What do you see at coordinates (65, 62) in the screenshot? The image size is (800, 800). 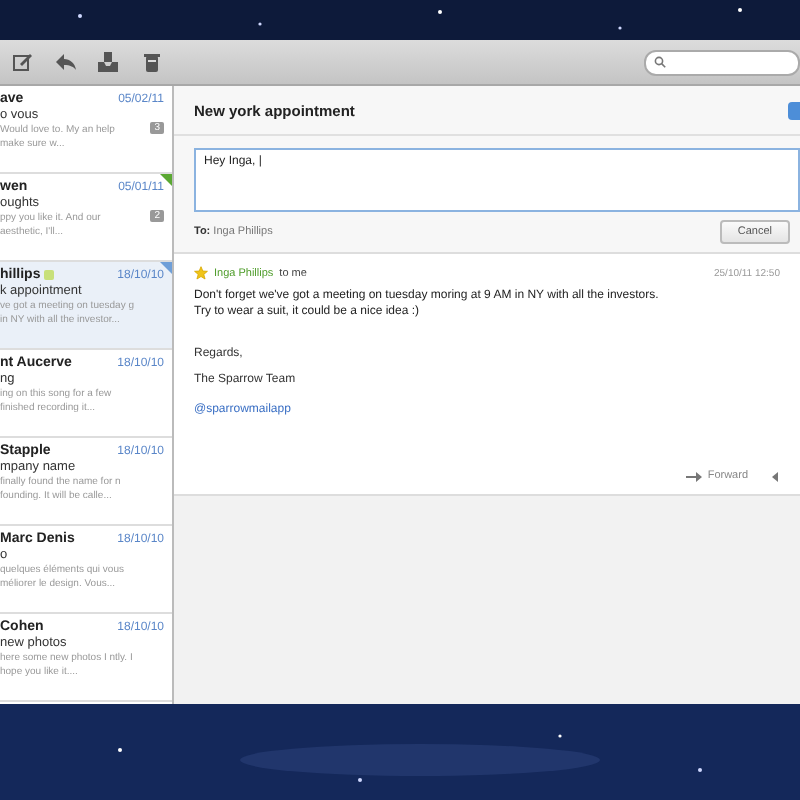 I see `reply-arrow-icon` at bounding box center [65, 62].